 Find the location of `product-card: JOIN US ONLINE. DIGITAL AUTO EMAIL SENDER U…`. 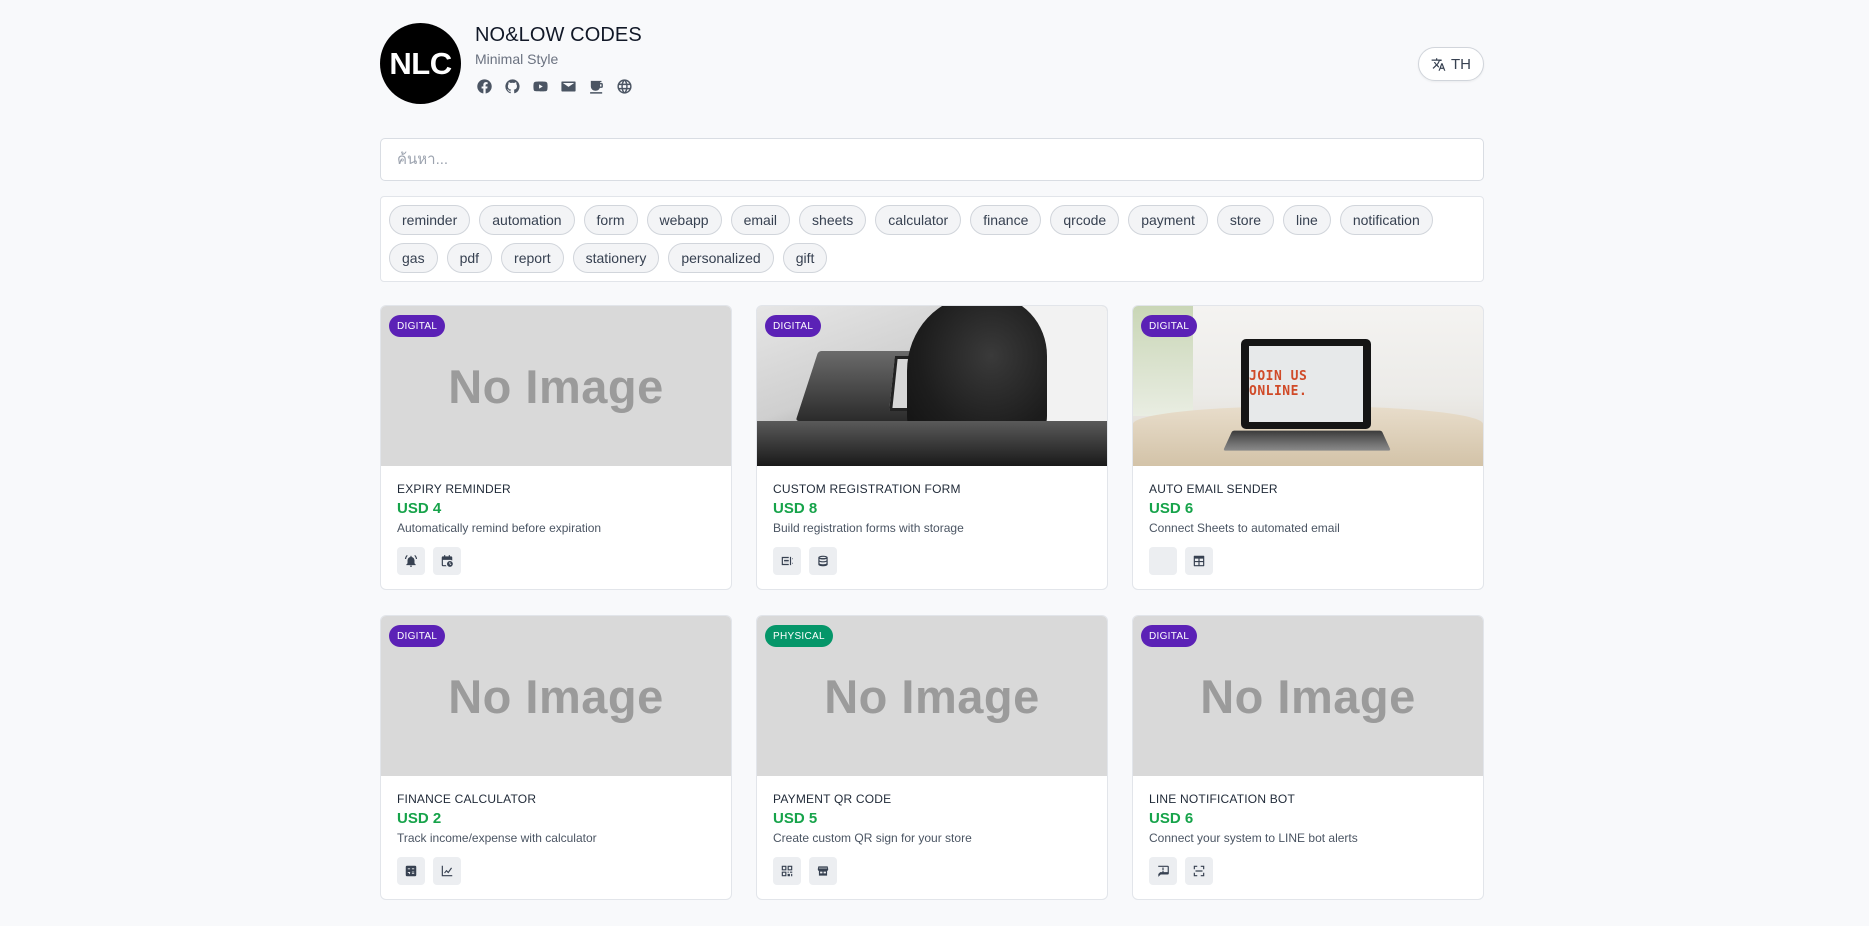

product-card: JOIN US ONLINE. DIGITAL AUTO EMAIL SENDER U… is located at coordinates (1308, 447).